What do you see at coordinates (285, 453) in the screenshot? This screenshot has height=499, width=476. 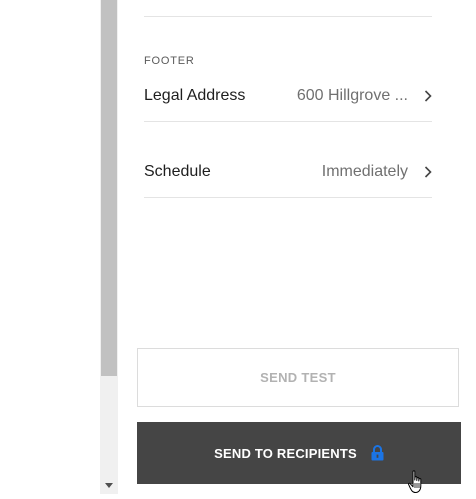 I see `send-to-recipients-label: SEND TO RECIPIENTS` at bounding box center [285, 453].